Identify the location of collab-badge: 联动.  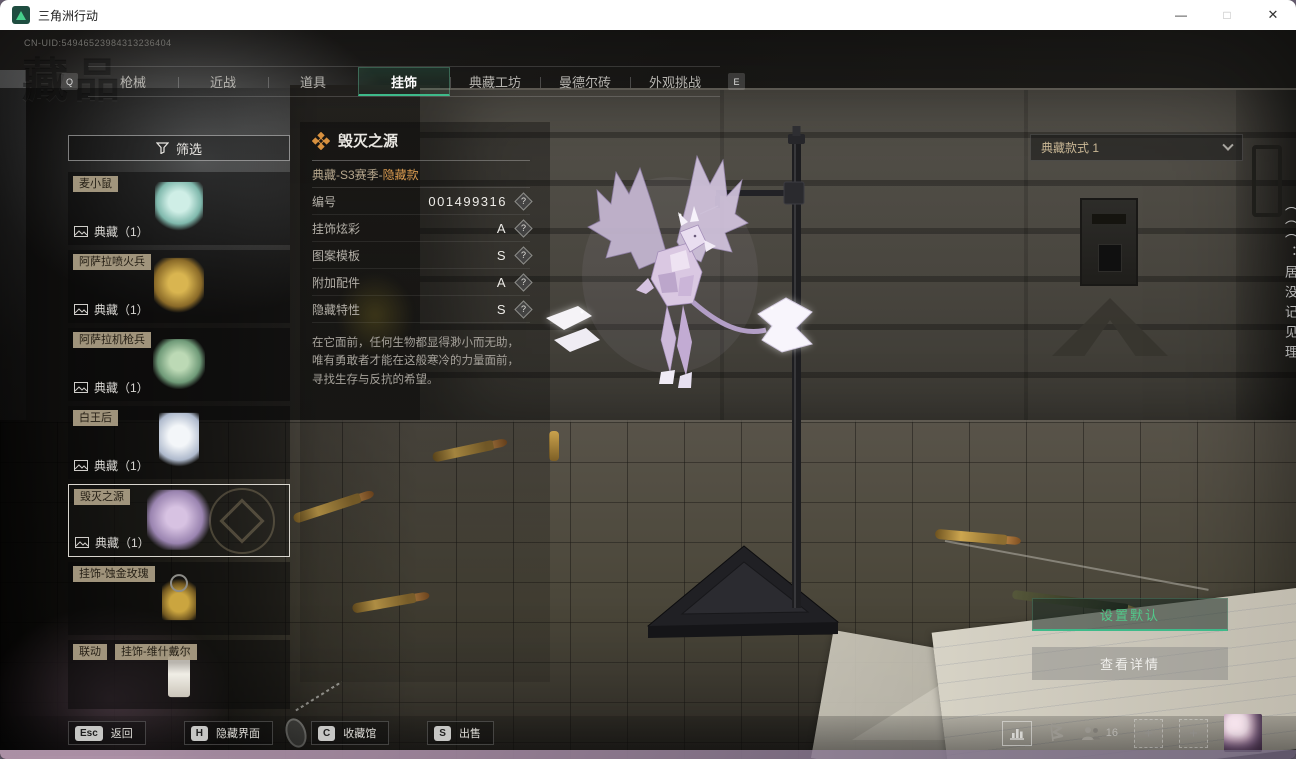
(90, 652).